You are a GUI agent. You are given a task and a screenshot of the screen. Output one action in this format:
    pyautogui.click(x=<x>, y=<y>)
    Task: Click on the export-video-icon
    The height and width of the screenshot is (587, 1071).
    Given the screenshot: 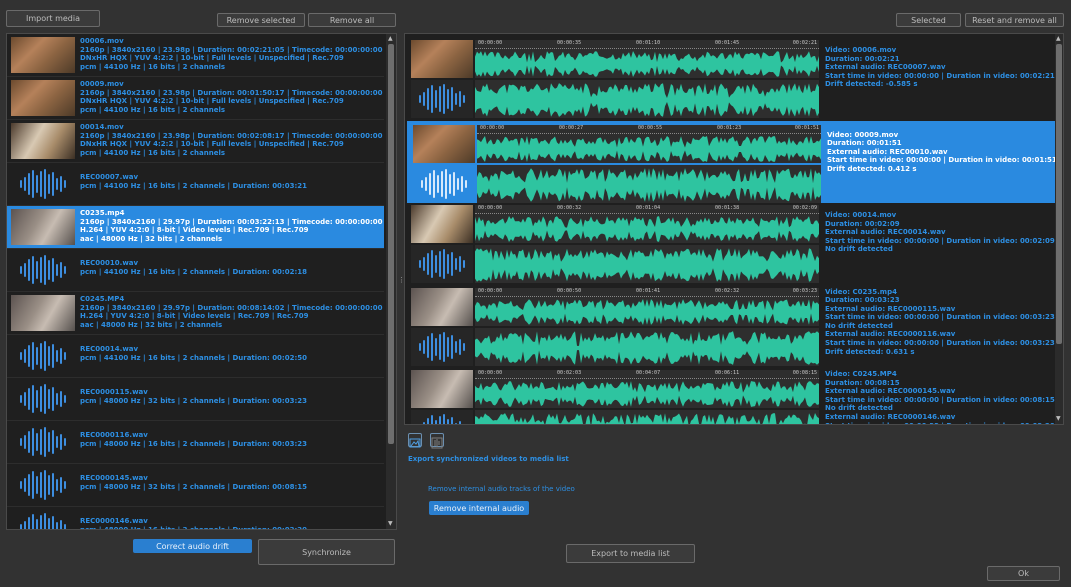 What is the action you would take?
    pyautogui.click(x=415, y=440)
    